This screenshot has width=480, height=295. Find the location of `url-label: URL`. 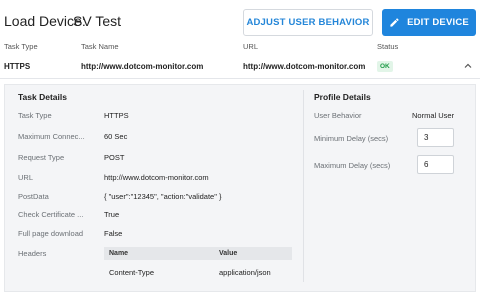

url-label: URL is located at coordinates (26, 177).